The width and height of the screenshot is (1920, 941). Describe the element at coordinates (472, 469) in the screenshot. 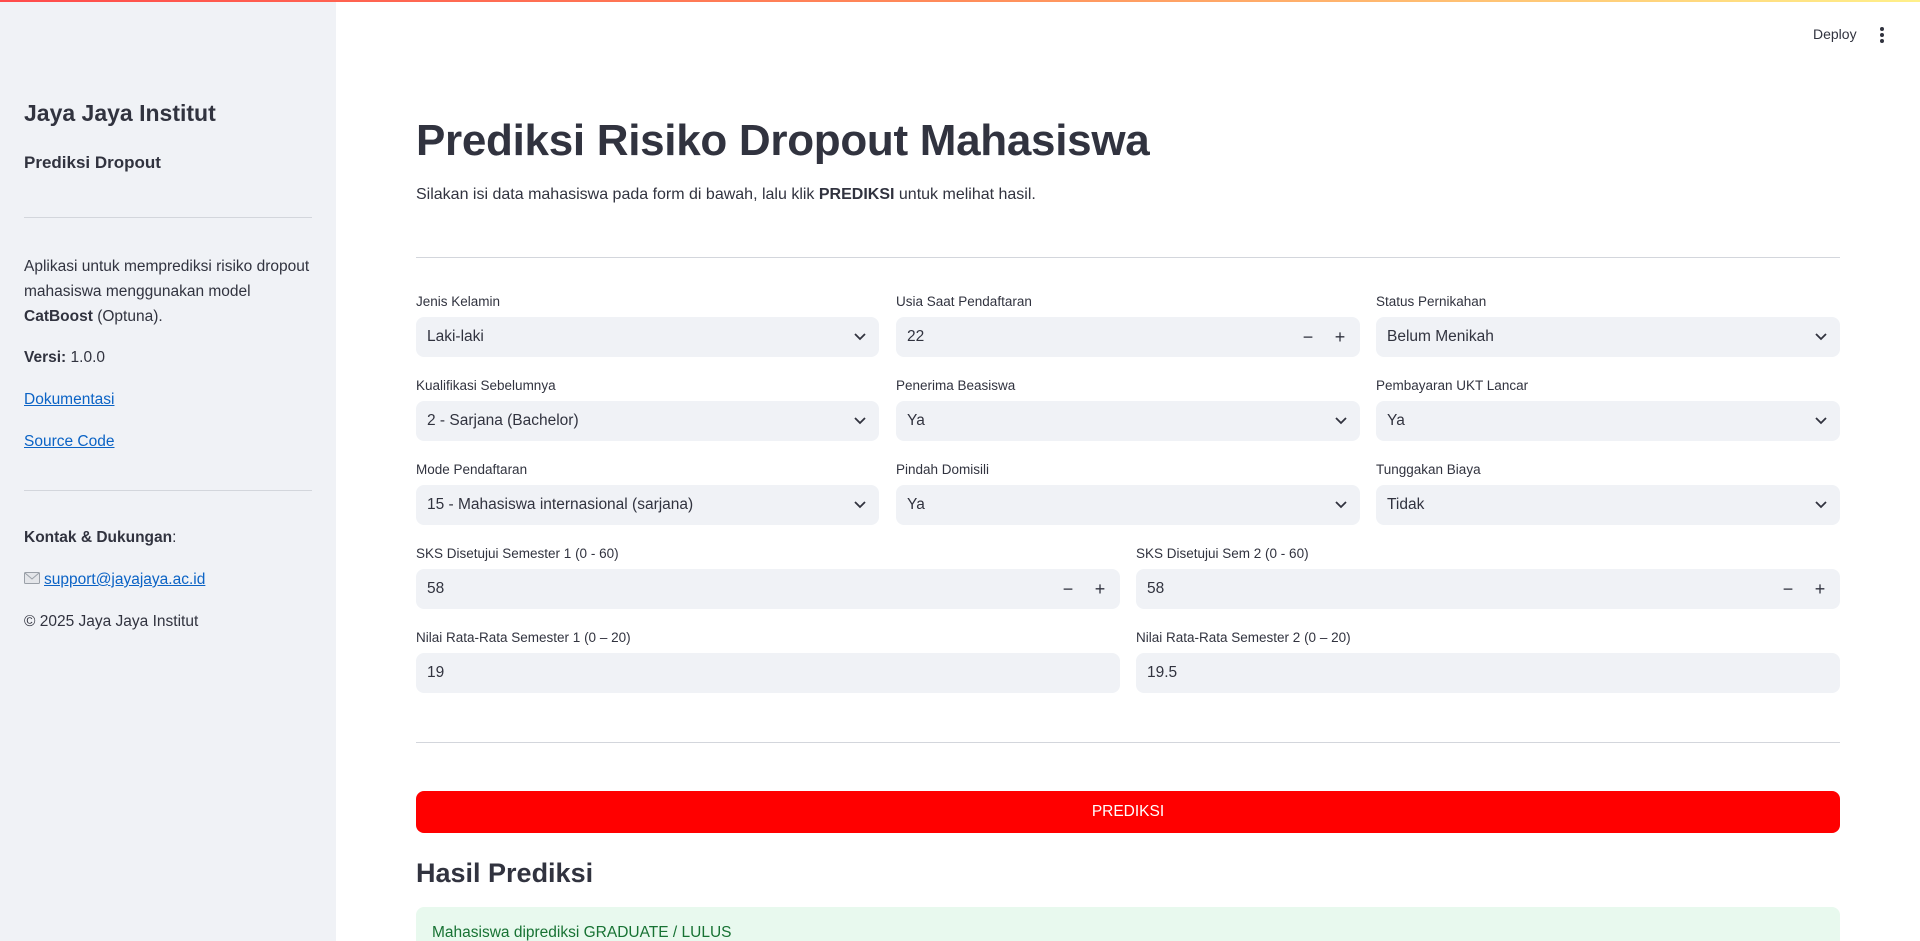

I see `field-label: Mode Pendaftaran` at that location.